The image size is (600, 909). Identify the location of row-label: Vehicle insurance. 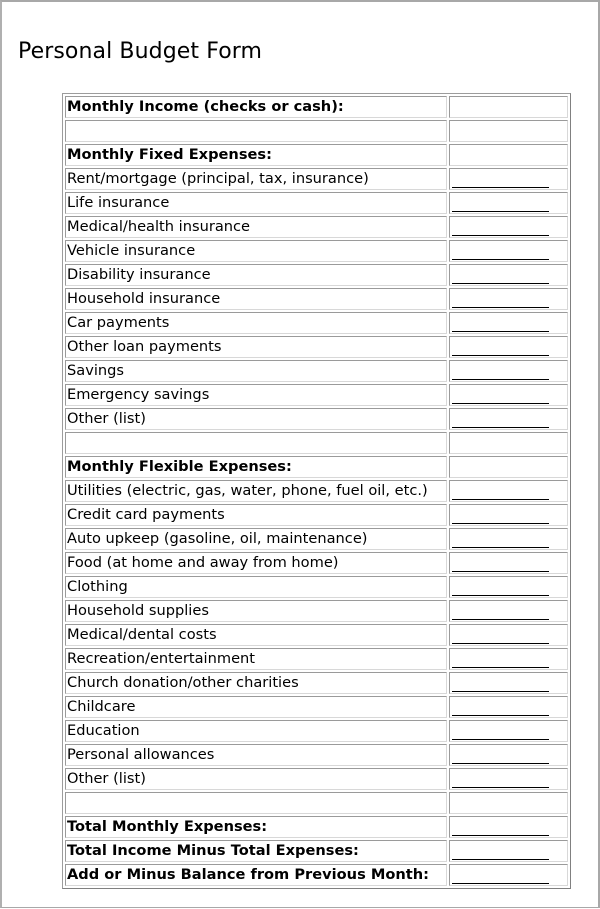
(256, 251).